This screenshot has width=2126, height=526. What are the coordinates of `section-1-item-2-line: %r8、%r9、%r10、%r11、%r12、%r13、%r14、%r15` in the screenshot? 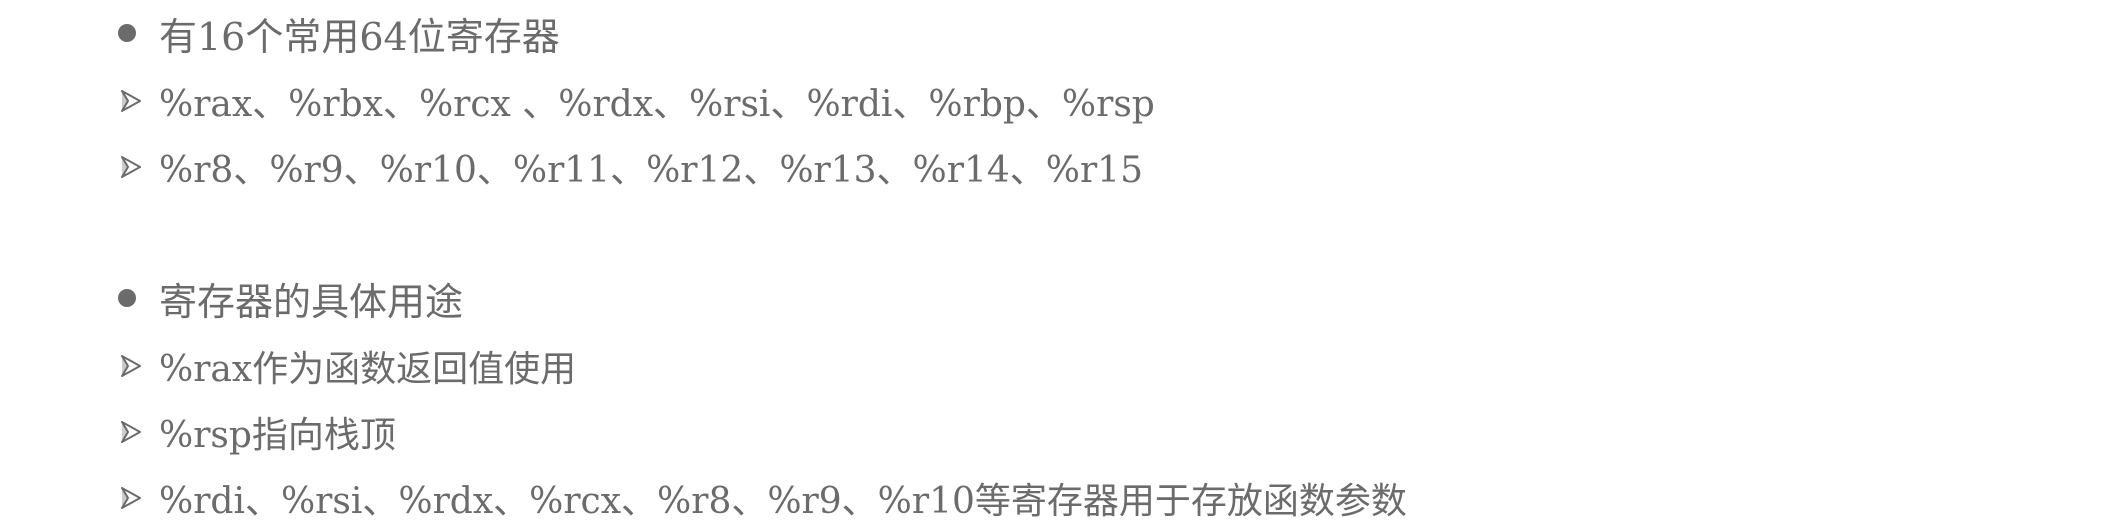 It's located at (630, 167).